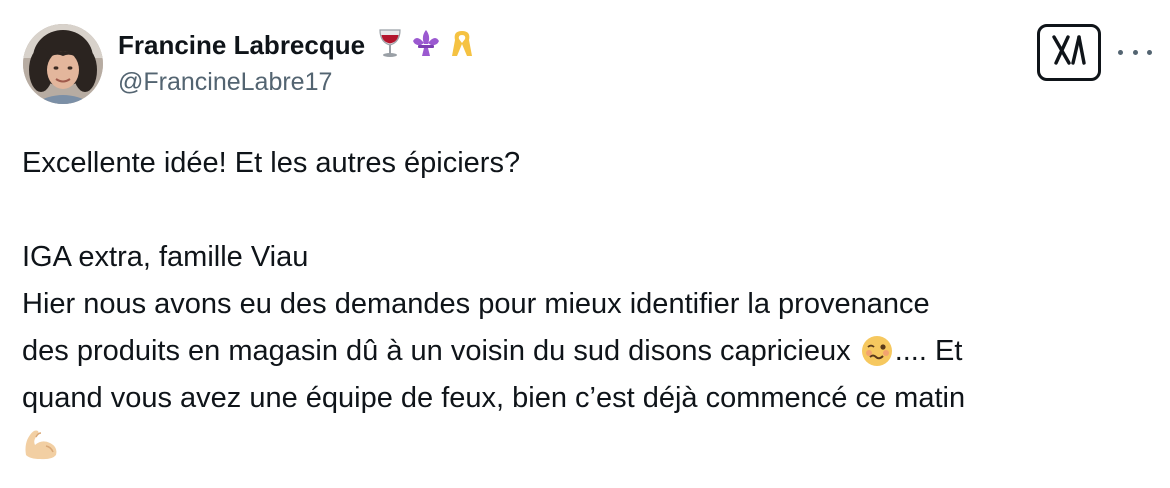  I want to click on fleur-de-lis-emoji, so click(426, 45).